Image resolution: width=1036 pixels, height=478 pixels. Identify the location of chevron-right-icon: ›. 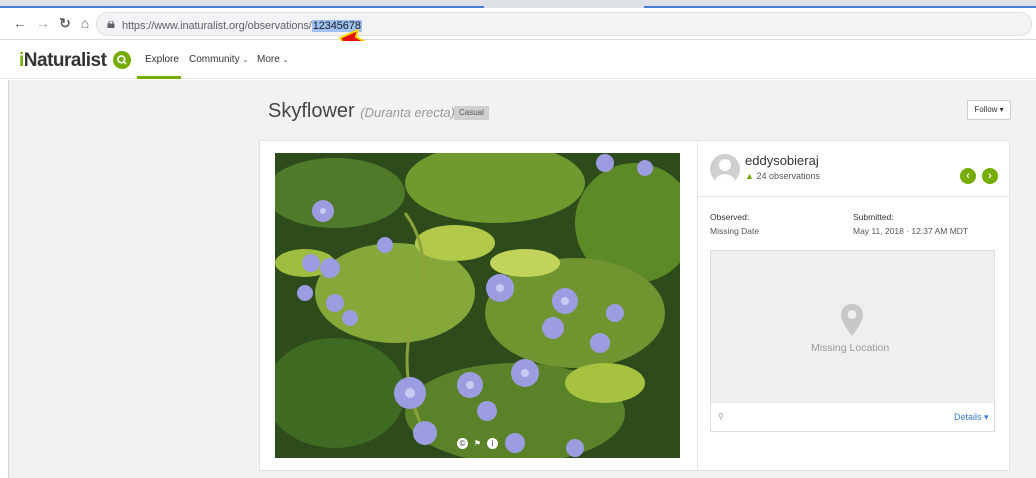
(990, 176).